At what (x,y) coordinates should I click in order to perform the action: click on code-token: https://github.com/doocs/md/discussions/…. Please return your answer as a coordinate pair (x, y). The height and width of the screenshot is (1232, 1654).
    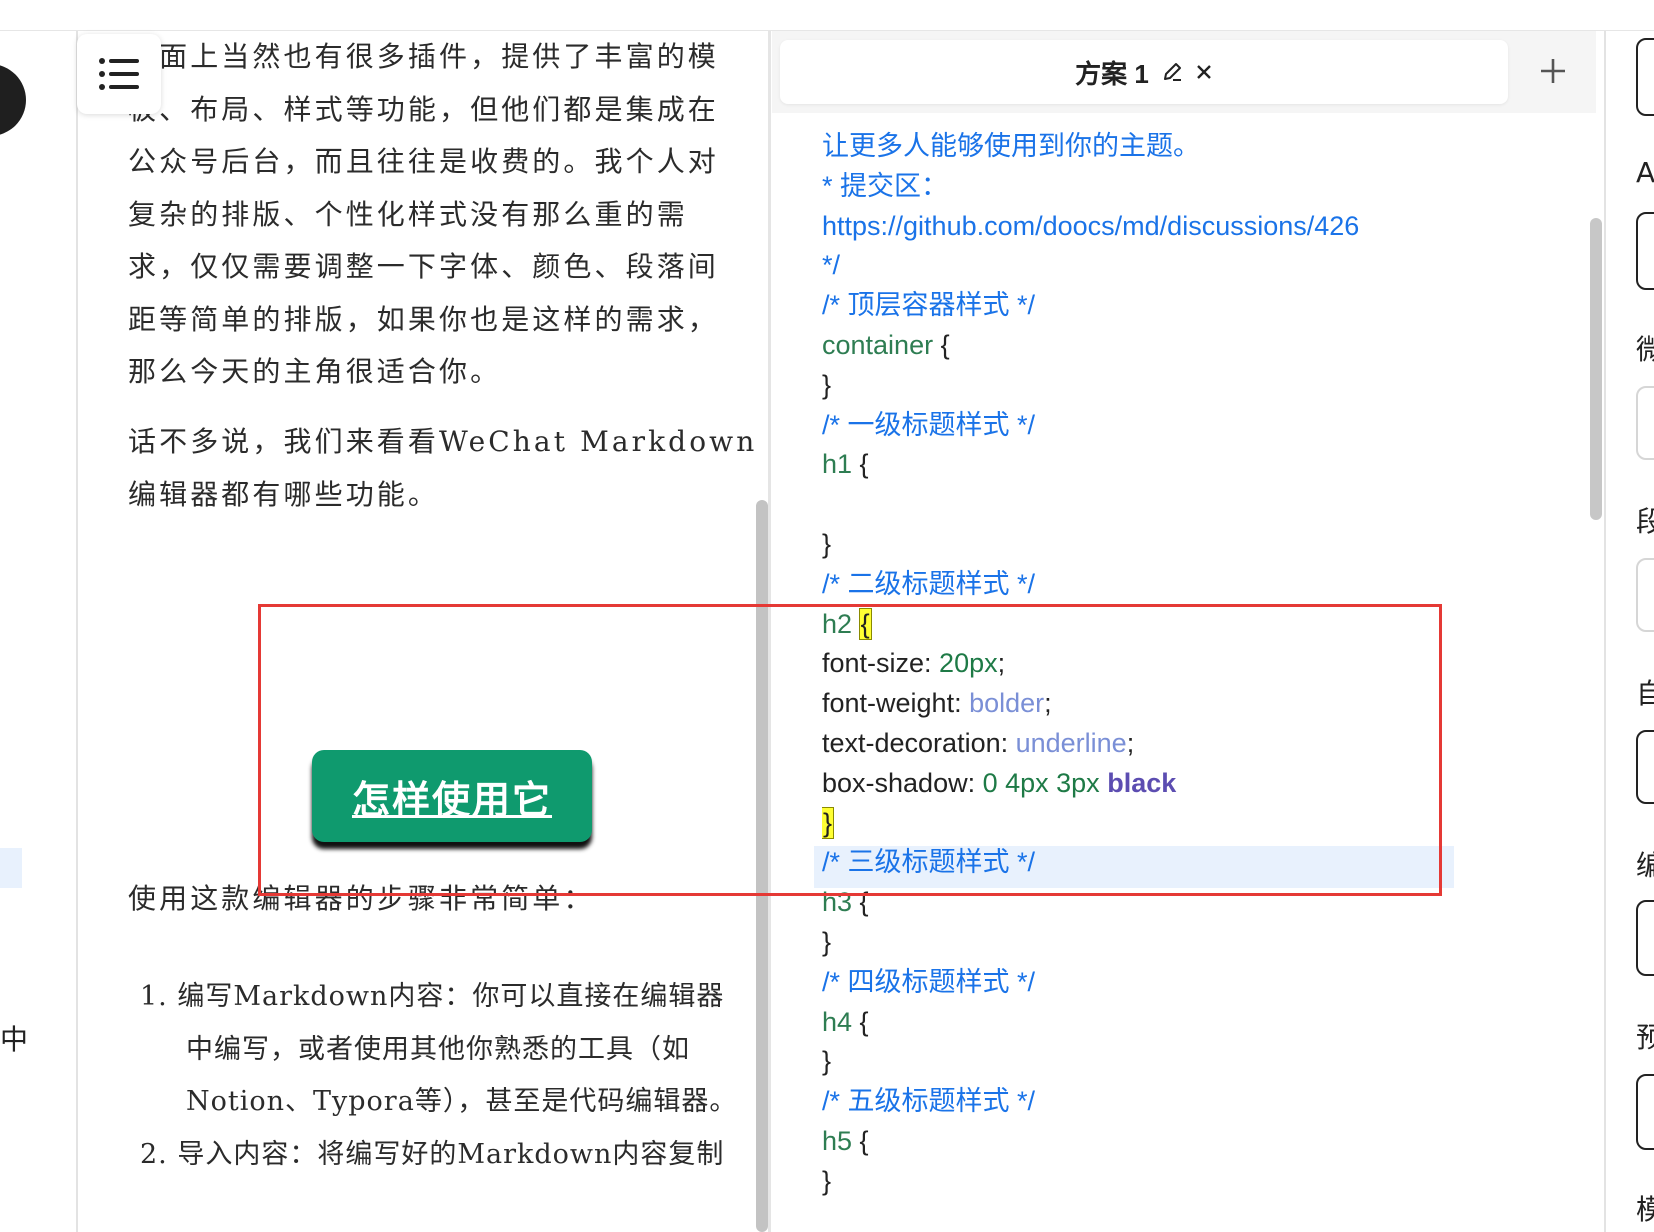
    Looking at the image, I should click on (1091, 225).